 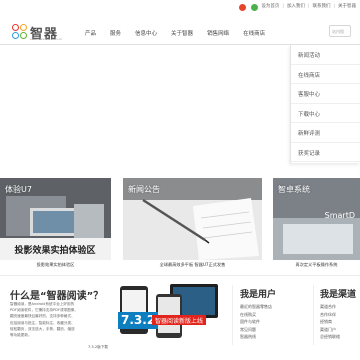 I want to click on channel-column-title: 我是渠道, so click(x=338, y=295).